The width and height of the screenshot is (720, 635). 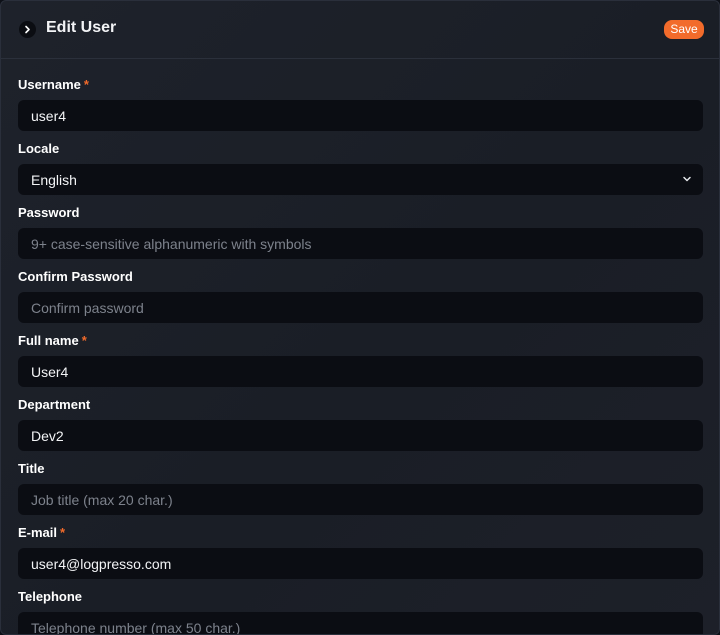 What do you see at coordinates (360, 563) in the screenshot?
I see `email-input` at bounding box center [360, 563].